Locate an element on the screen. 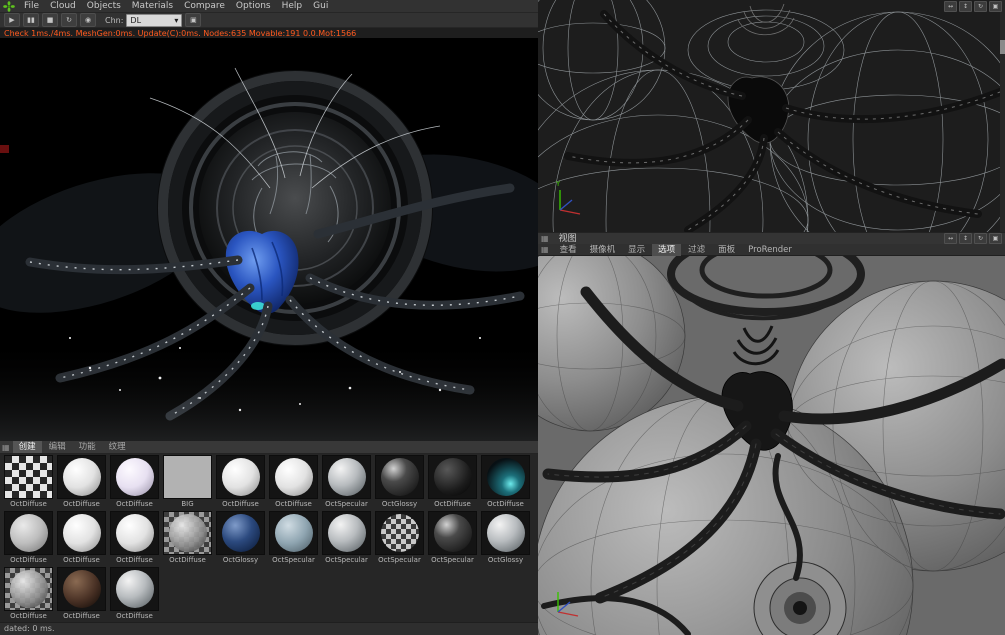  channel-dropdown: DL ▾ is located at coordinates (154, 20).